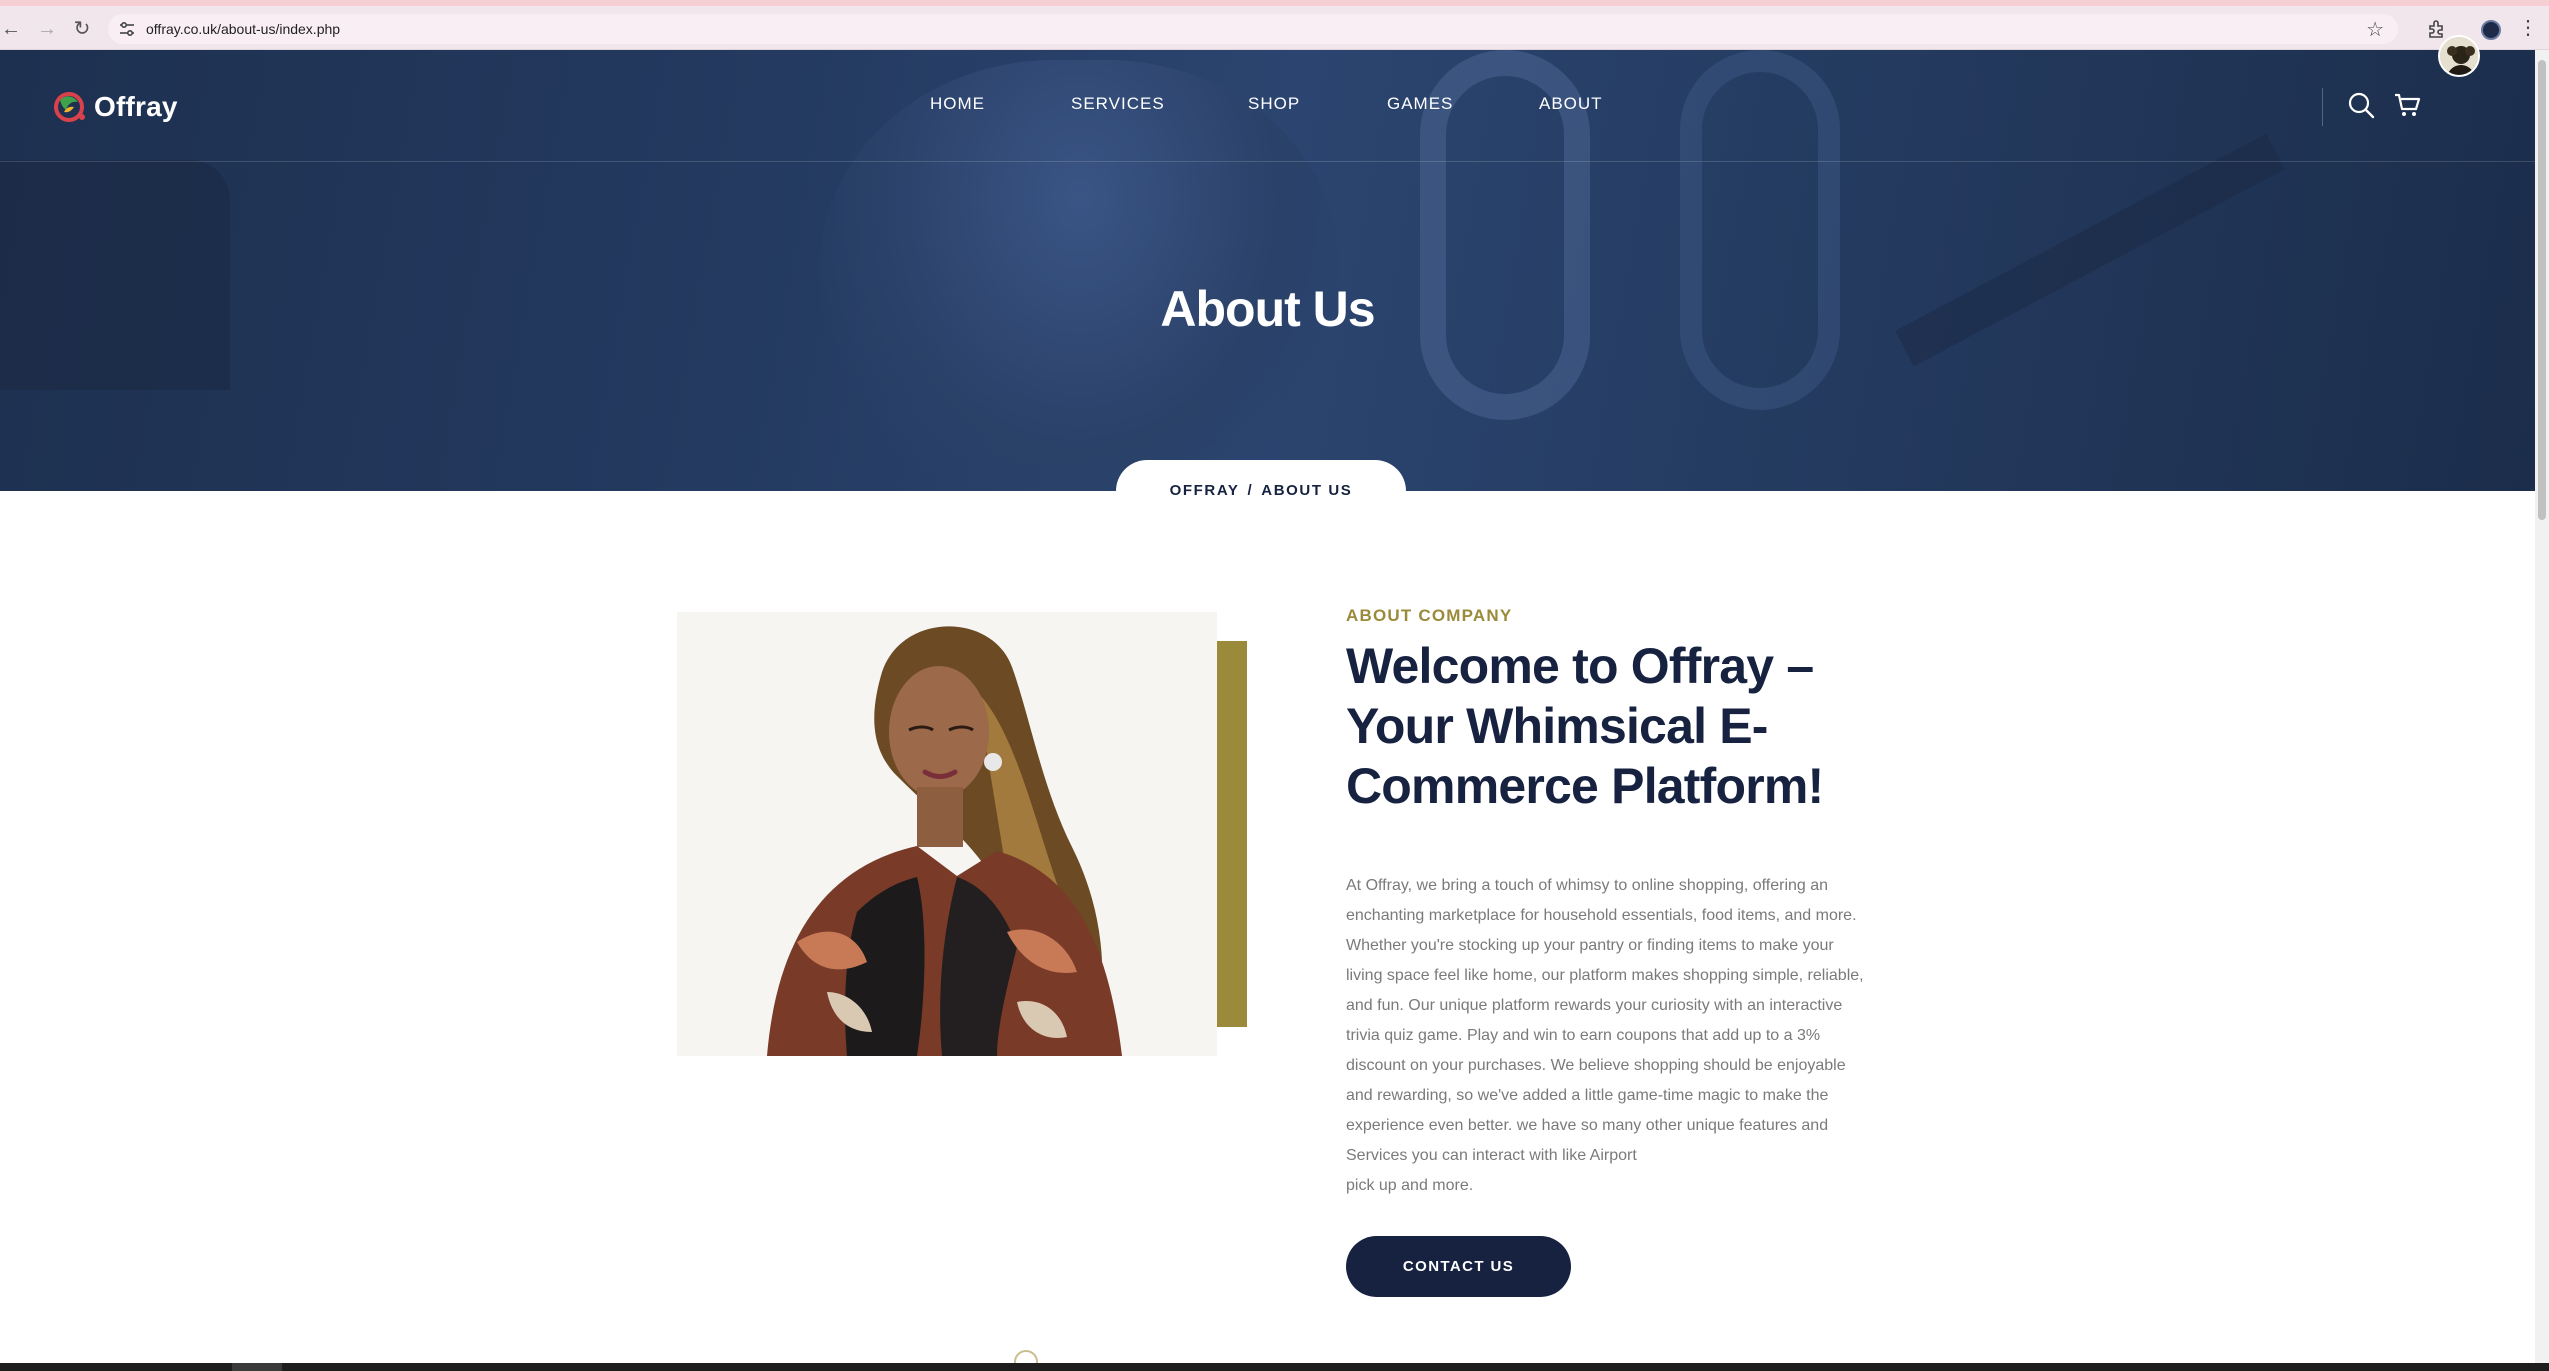 This screenshot has width=2549, height=1371. What do you see at coordinates (2322, 107) in the screenshot?
I see `header-divider` at bounding box center [2322, 107].